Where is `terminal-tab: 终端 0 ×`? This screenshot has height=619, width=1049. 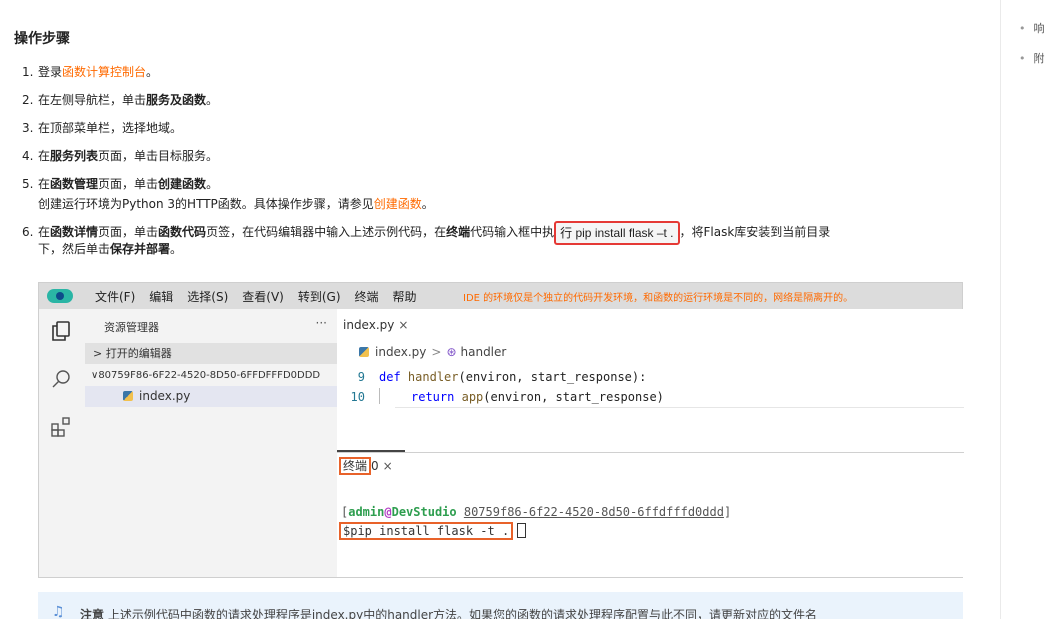 terminal-tab: 终端 0 × is located at coordinates (366, 466).